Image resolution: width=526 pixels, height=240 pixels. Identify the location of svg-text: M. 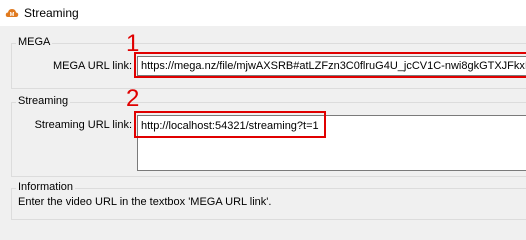
(12, 15).